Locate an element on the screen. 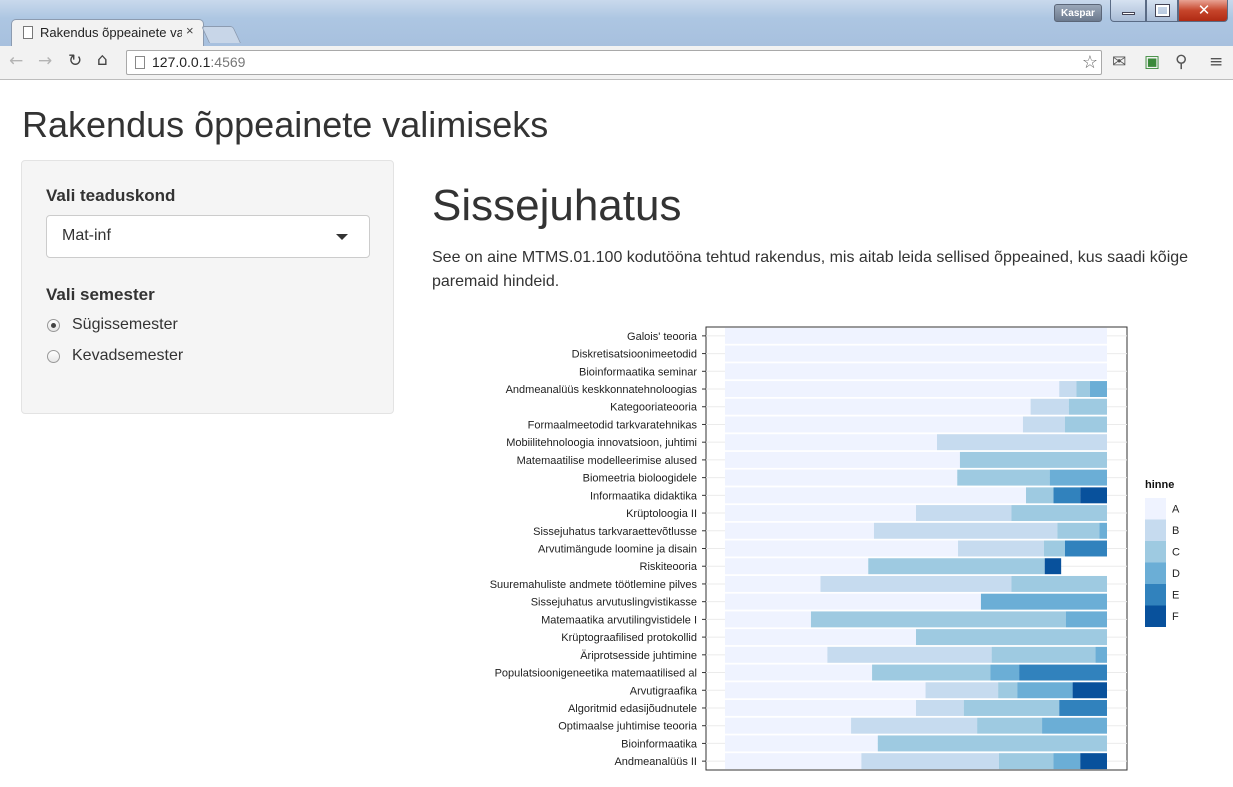 Image resolution: width=1233 pixels, height=787 pixels. y-tick-label: Äriprotsesside juhtimine is located at coordinates (638, 656).